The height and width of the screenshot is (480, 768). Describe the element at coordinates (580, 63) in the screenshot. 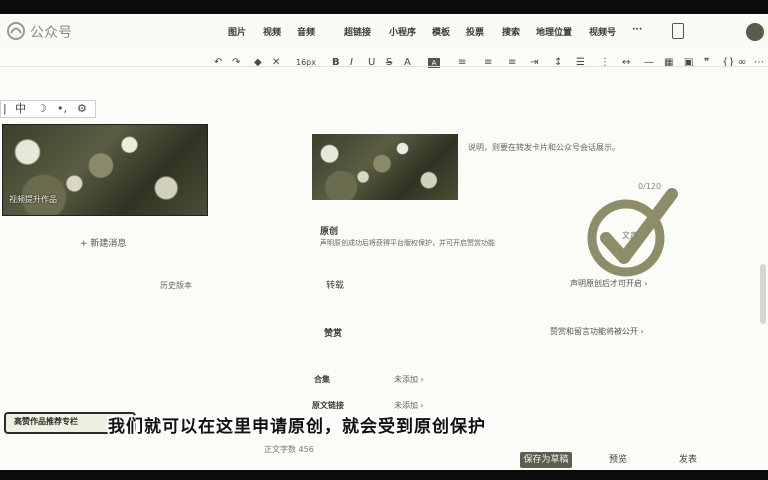

I see `list-icon: ☰` at that location.